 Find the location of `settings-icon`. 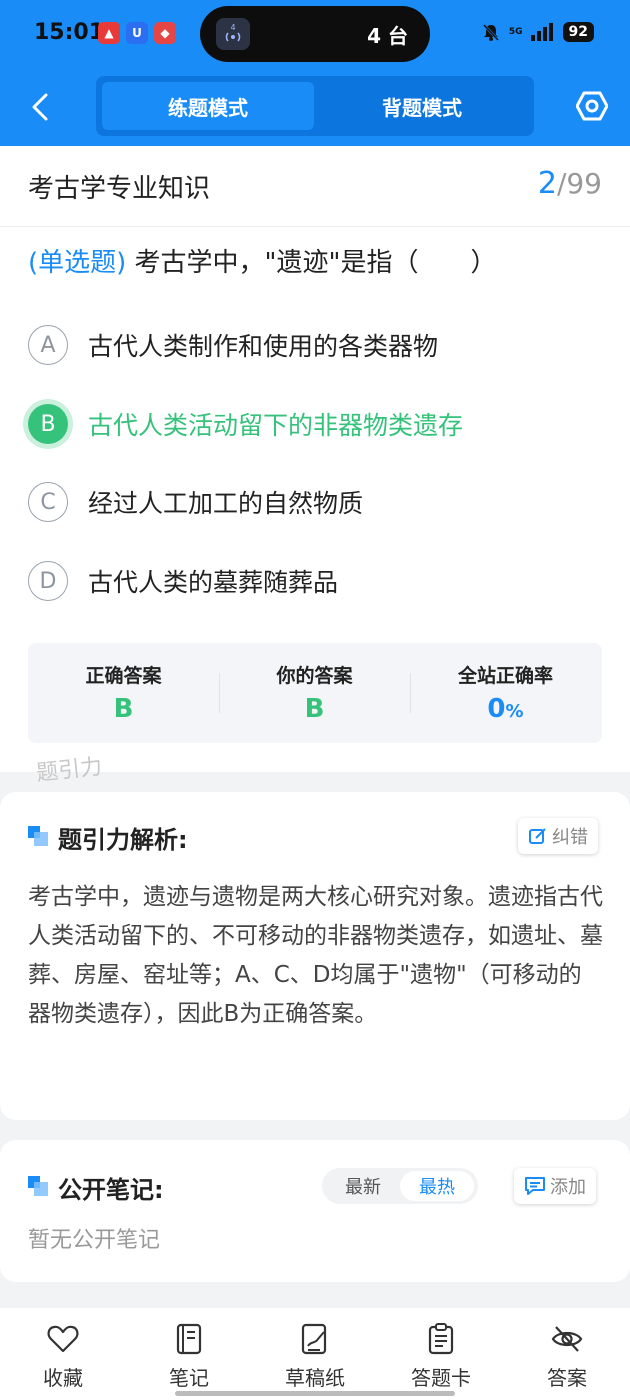

settings-icon is located at coordinates (592, 106).